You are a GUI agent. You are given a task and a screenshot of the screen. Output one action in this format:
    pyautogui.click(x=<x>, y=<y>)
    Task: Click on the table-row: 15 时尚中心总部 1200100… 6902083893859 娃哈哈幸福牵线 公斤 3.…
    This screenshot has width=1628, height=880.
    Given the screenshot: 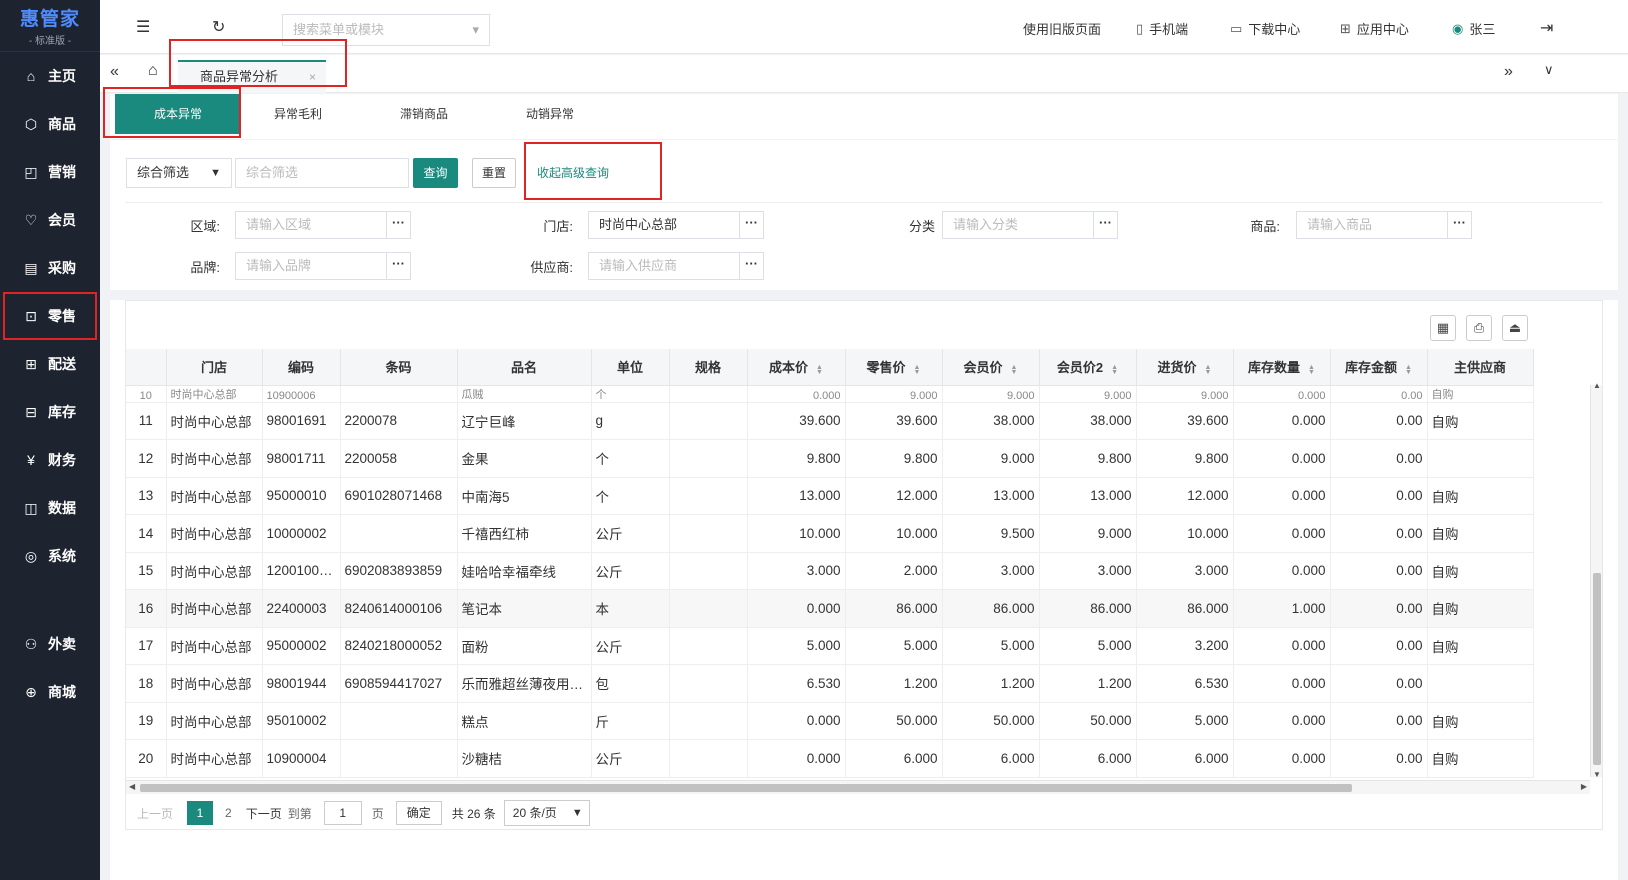 What is the action you would take?
    pyautogui.click(x=830, y=571)
    